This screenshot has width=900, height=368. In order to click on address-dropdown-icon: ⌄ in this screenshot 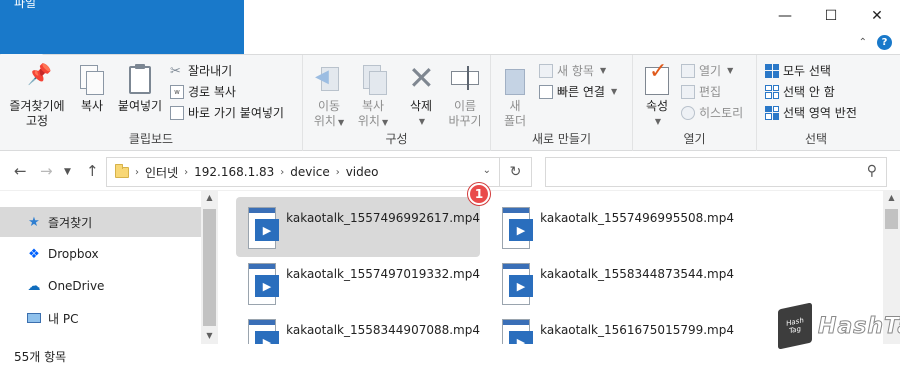, I will do `click(487, 170)`.